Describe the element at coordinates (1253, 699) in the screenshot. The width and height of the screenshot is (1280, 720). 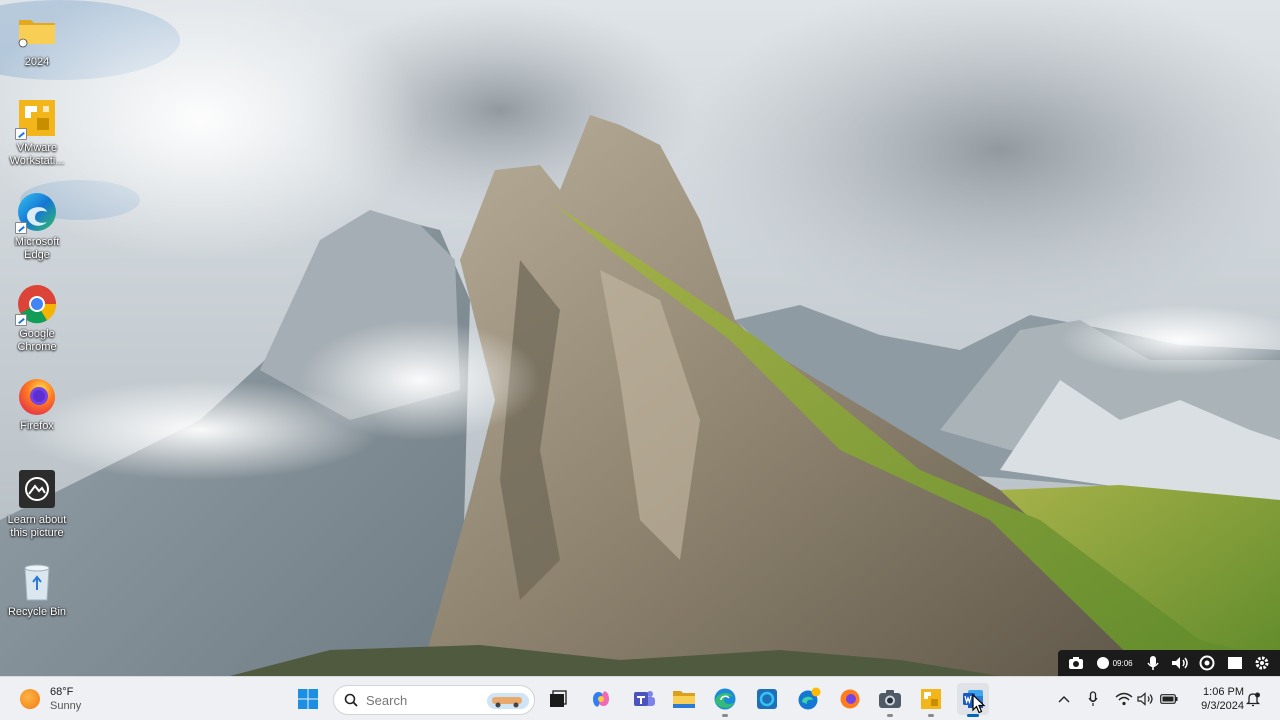
I see `notification-icon` at that location.